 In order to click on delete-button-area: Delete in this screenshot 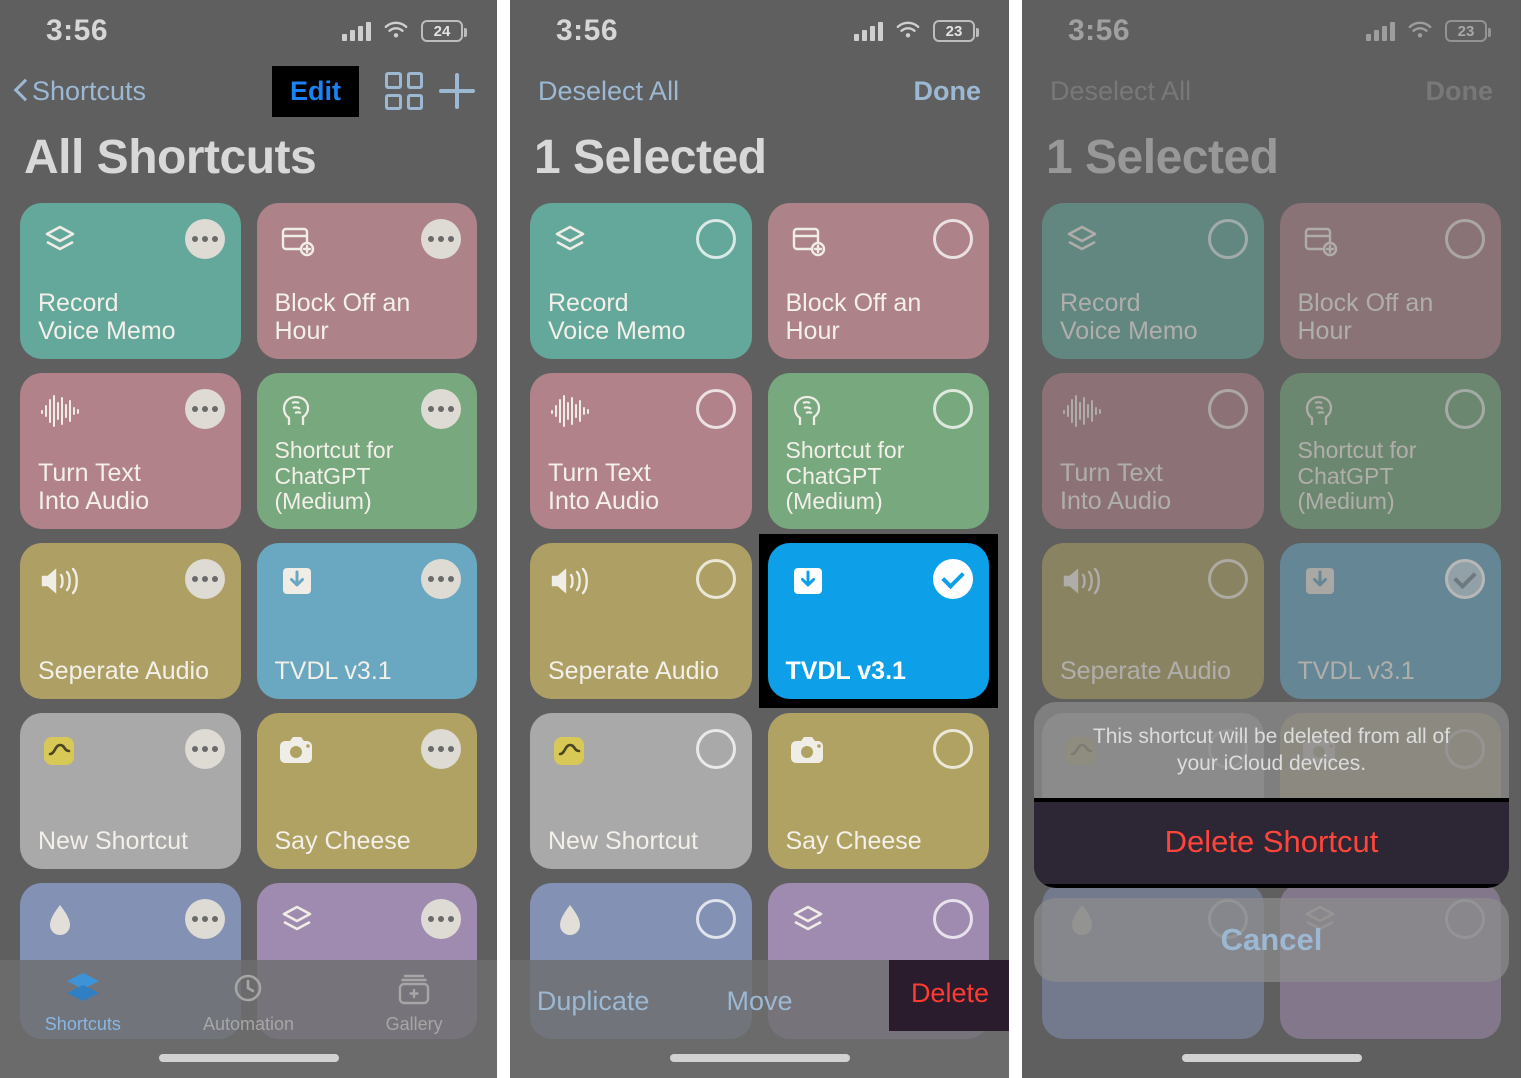, I will do `click(926, 995)`.